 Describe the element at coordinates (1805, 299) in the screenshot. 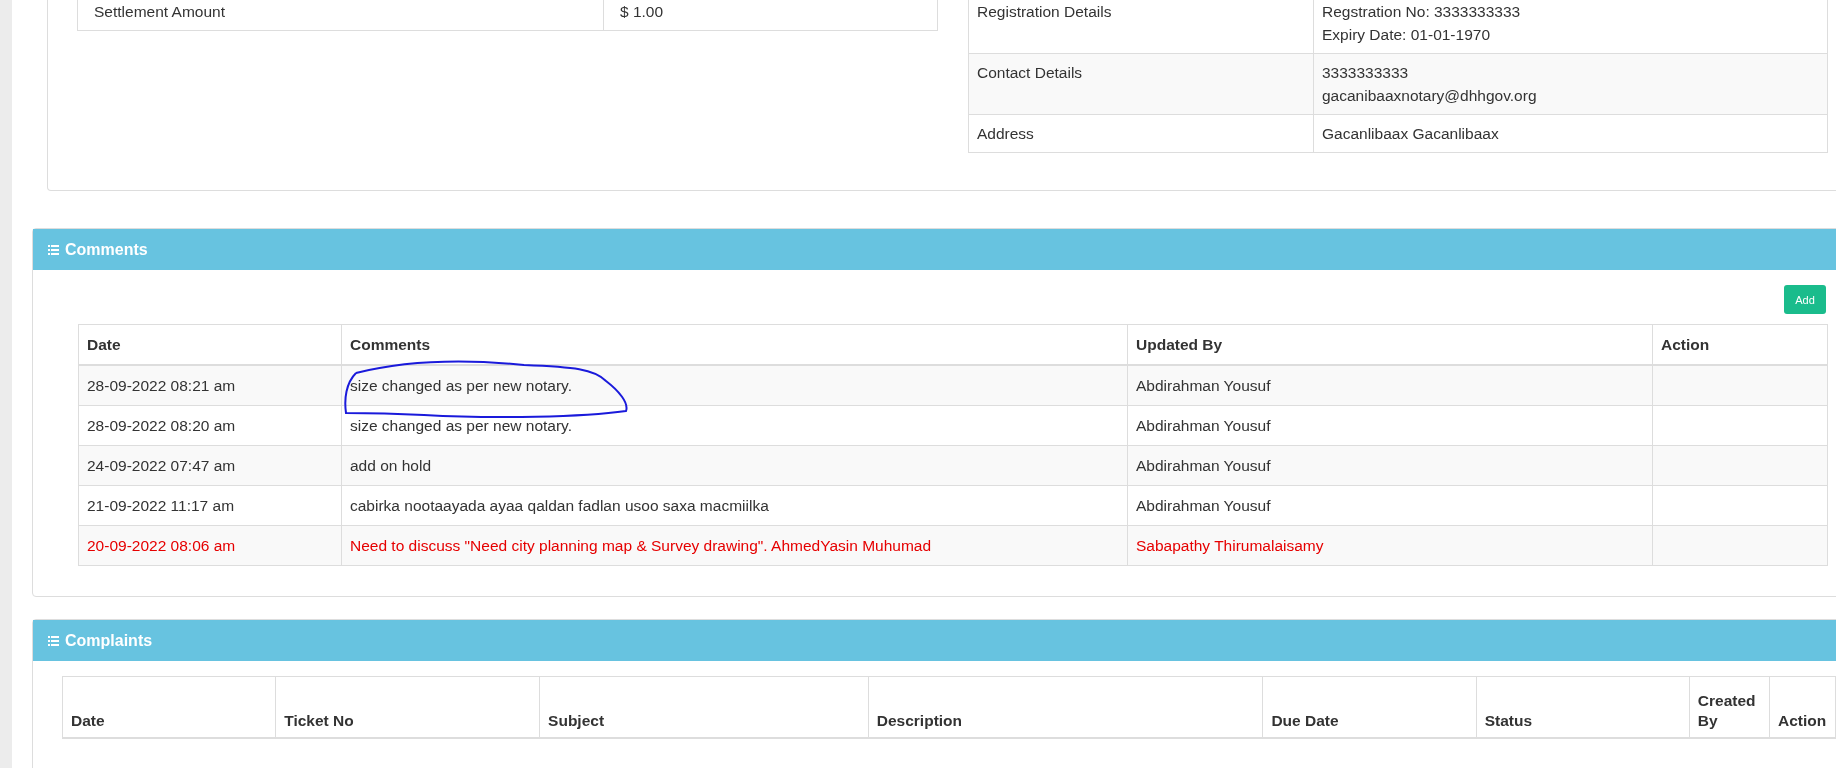

I see `add-button: Add` at that location.